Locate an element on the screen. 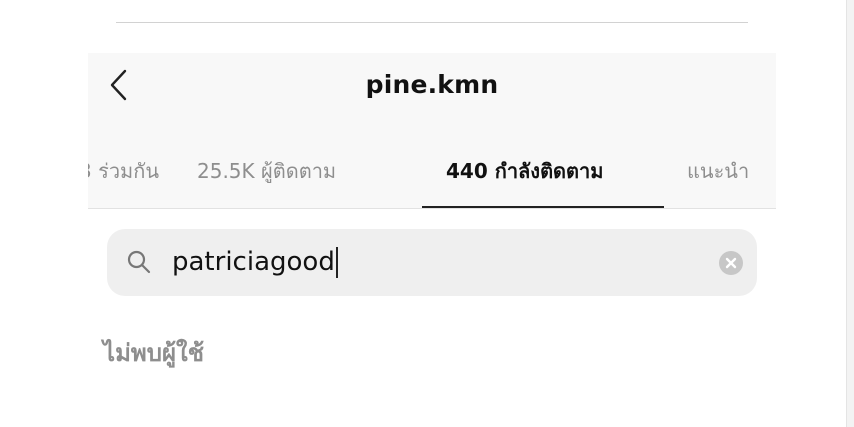 The image size is (854, 427). tab-suggested: แนะนำ is located at coordinates (718, 171).